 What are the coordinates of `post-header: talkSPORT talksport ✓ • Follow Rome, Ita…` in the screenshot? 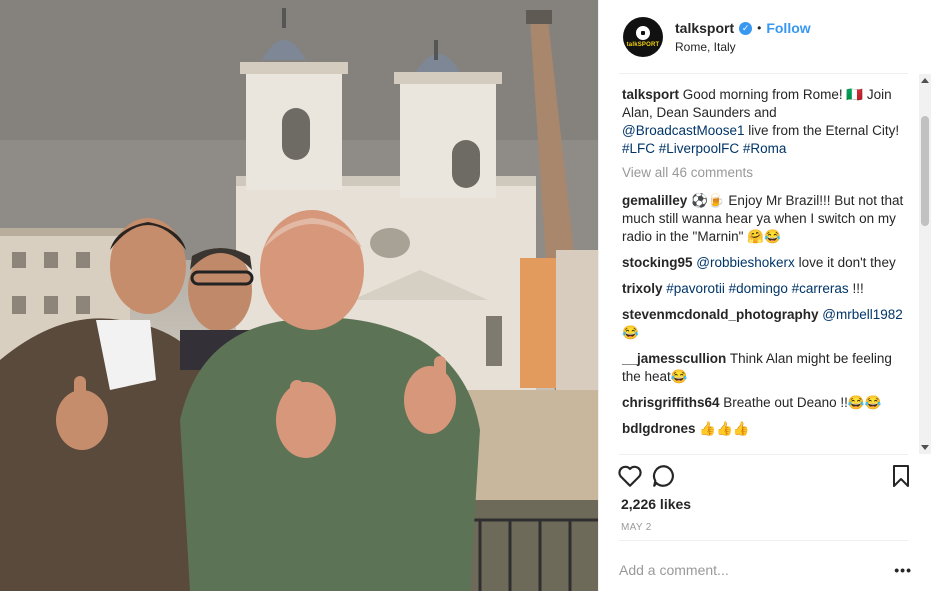 It's located at (765, 37).